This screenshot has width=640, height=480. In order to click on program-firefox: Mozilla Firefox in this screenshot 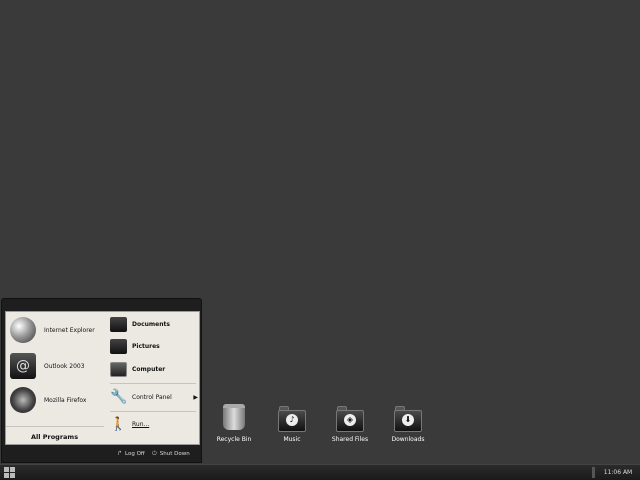, I will do `click(56, 400)`.